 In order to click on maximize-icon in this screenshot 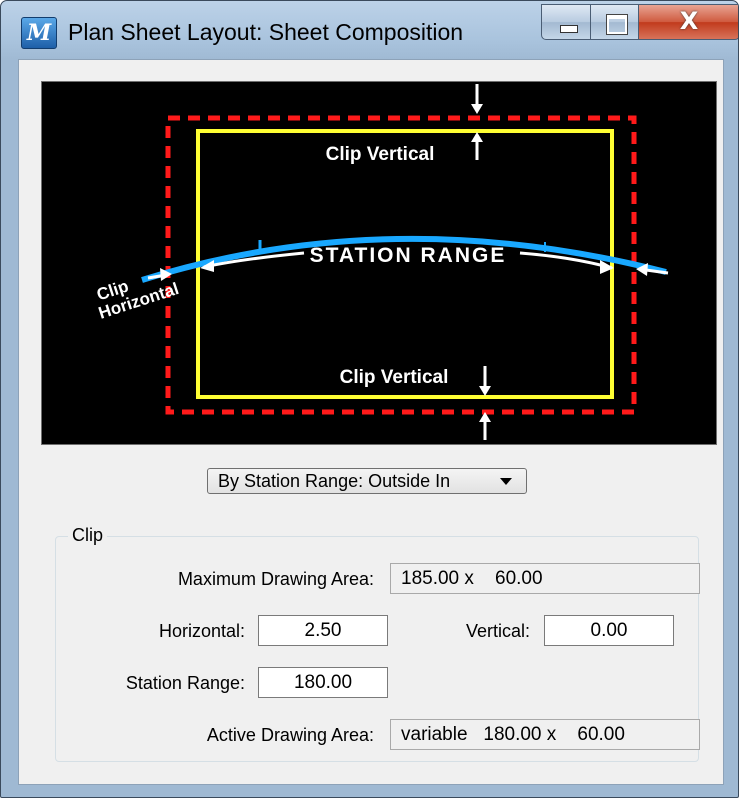, I will do `click(617, 24)`.